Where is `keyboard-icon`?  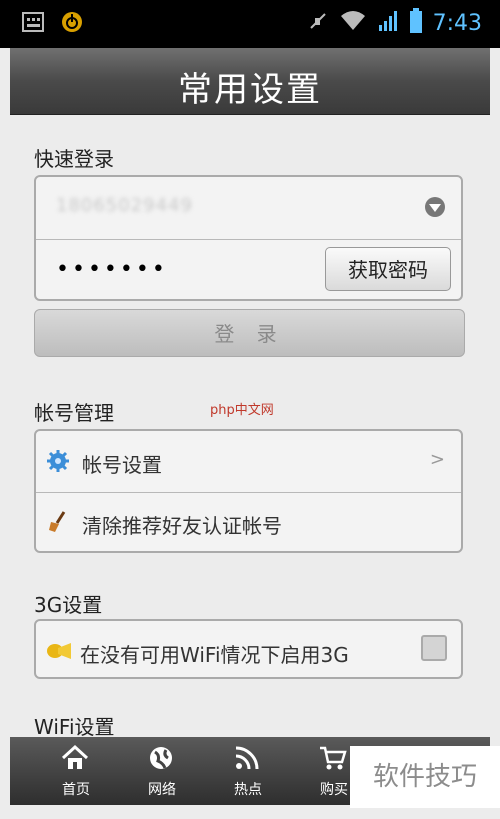 keyboard-icon is located at coordinates (33, 24).